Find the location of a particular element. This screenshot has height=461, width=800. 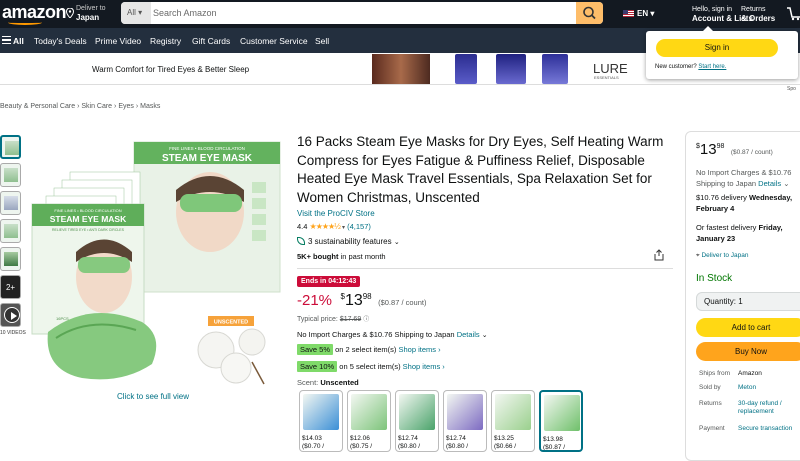

store-link: Visit the ProCIV Store is located at coordinates (485, 213).